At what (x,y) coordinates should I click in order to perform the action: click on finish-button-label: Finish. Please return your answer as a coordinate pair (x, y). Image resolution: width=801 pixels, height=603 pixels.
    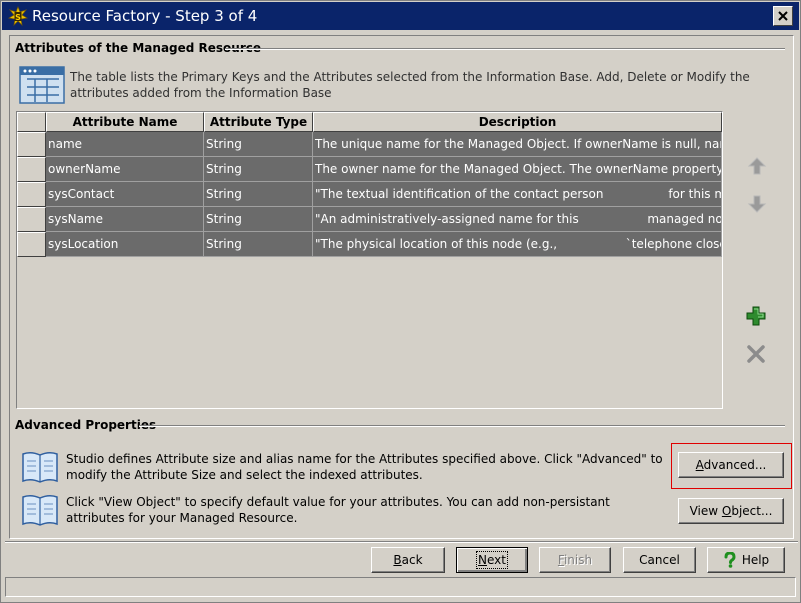
    Looking at the image, I should click on (575, 560).